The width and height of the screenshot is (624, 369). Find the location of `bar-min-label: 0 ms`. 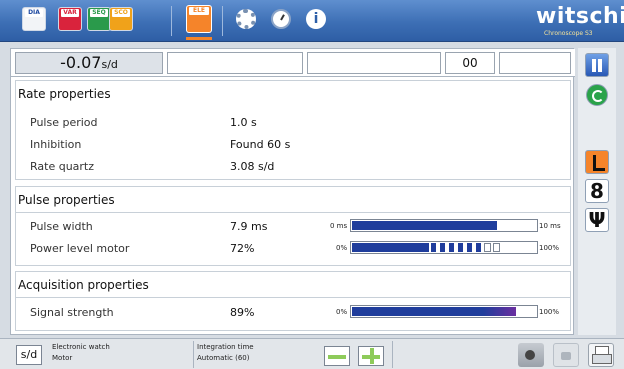

bar-min-label: 0 ms is located at coordinates (339, 226).